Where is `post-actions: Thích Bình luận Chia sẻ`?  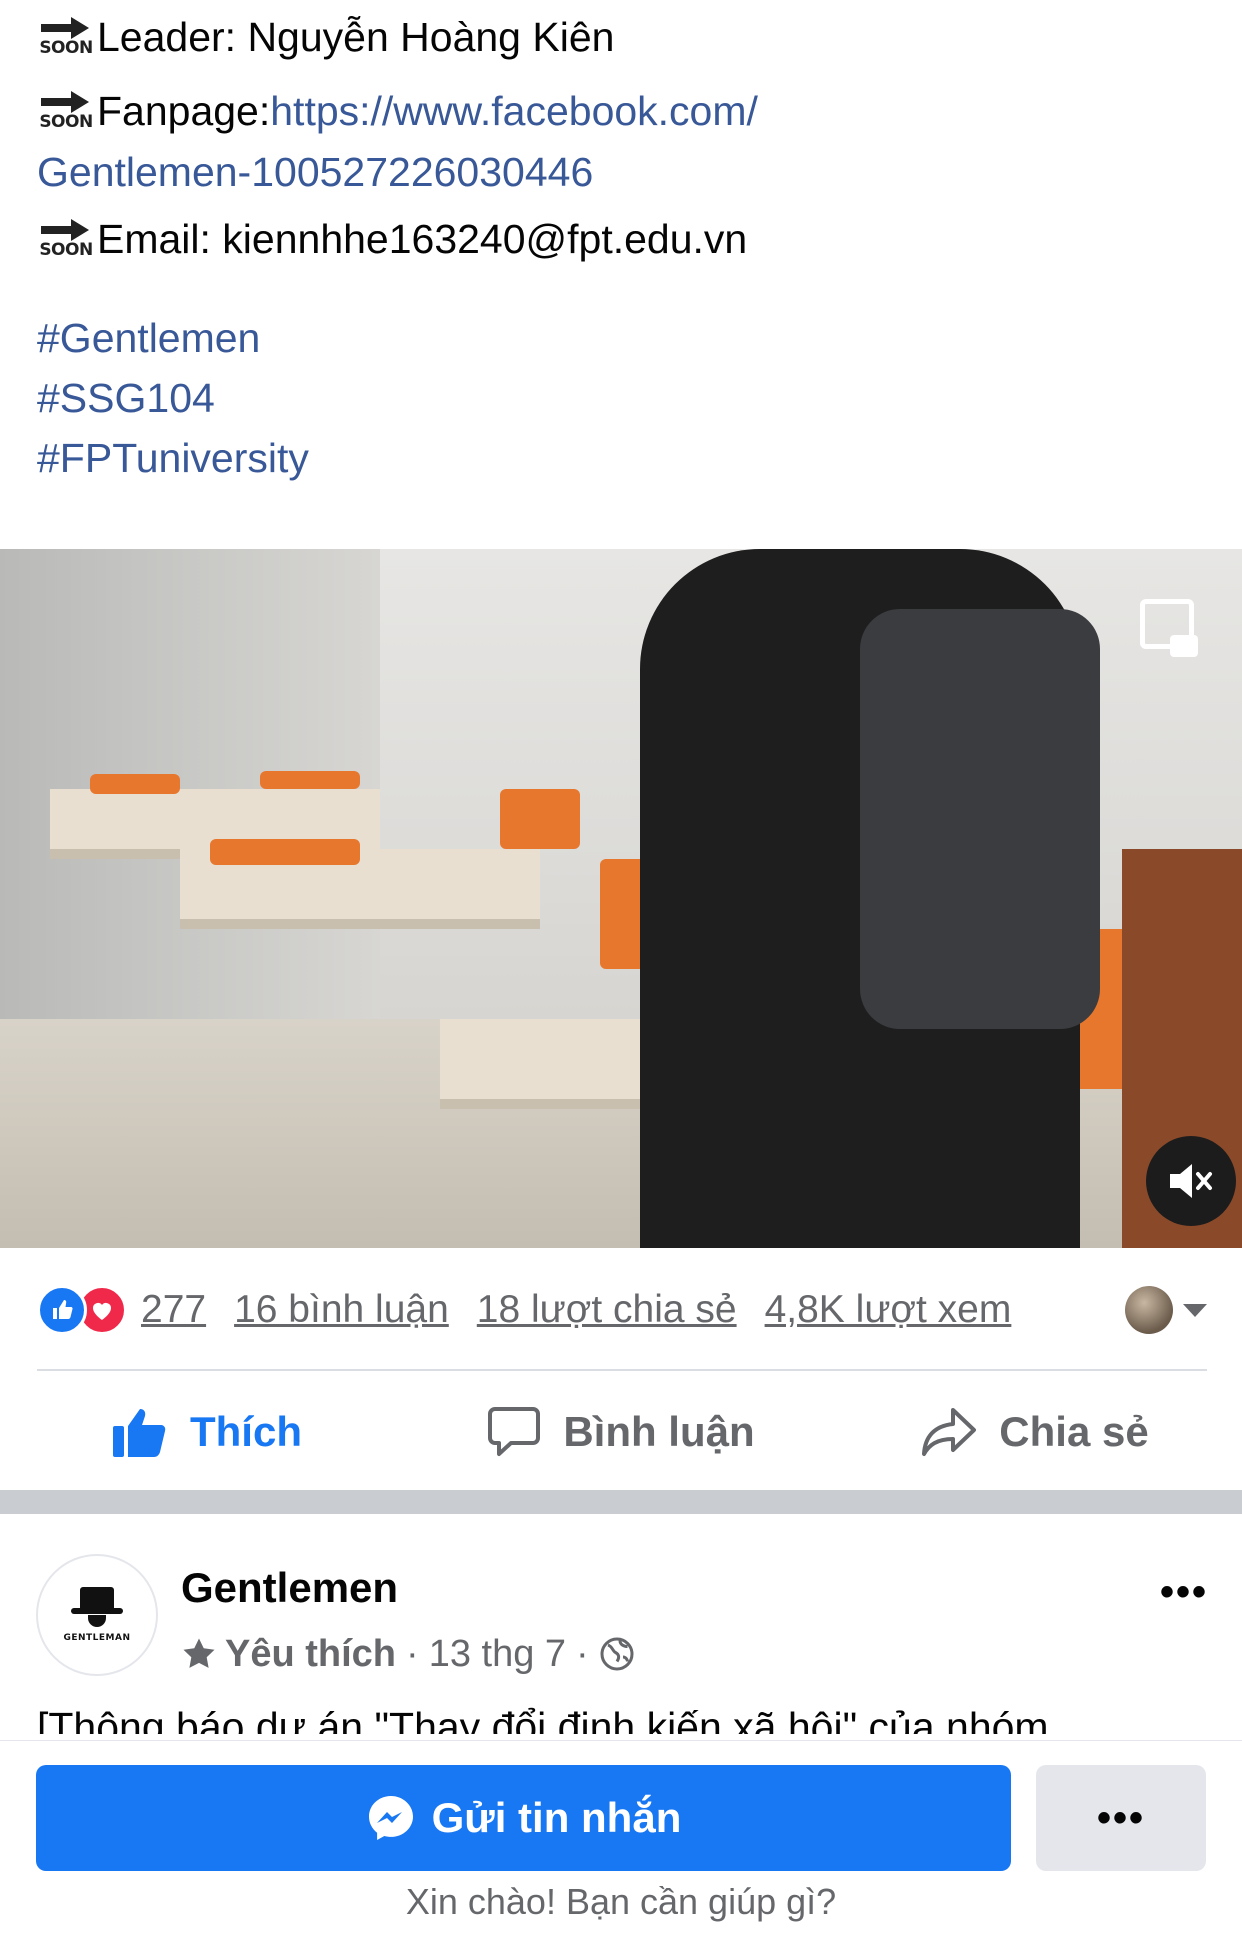 post-actions: Thích Bình luận Chia sẻ is located at coordinates (621, 1432).